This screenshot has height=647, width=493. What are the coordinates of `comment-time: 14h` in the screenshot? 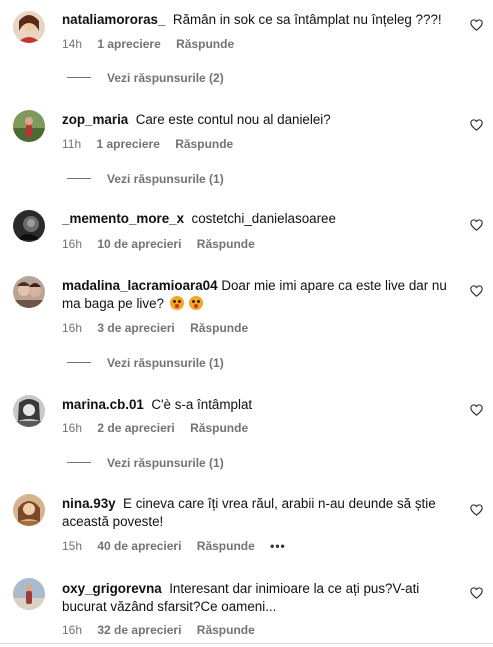 It's located at (72, 44).